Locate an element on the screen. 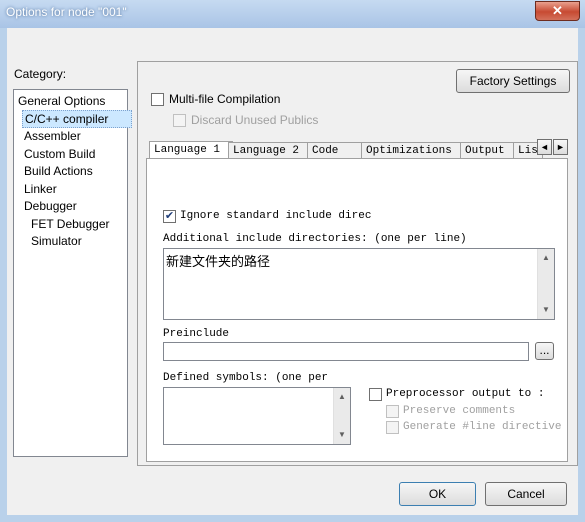 This screenshot has width=585, height=522. include-dirs-scrollbar: ▲ ▼ is located at coordinates (545, 284).